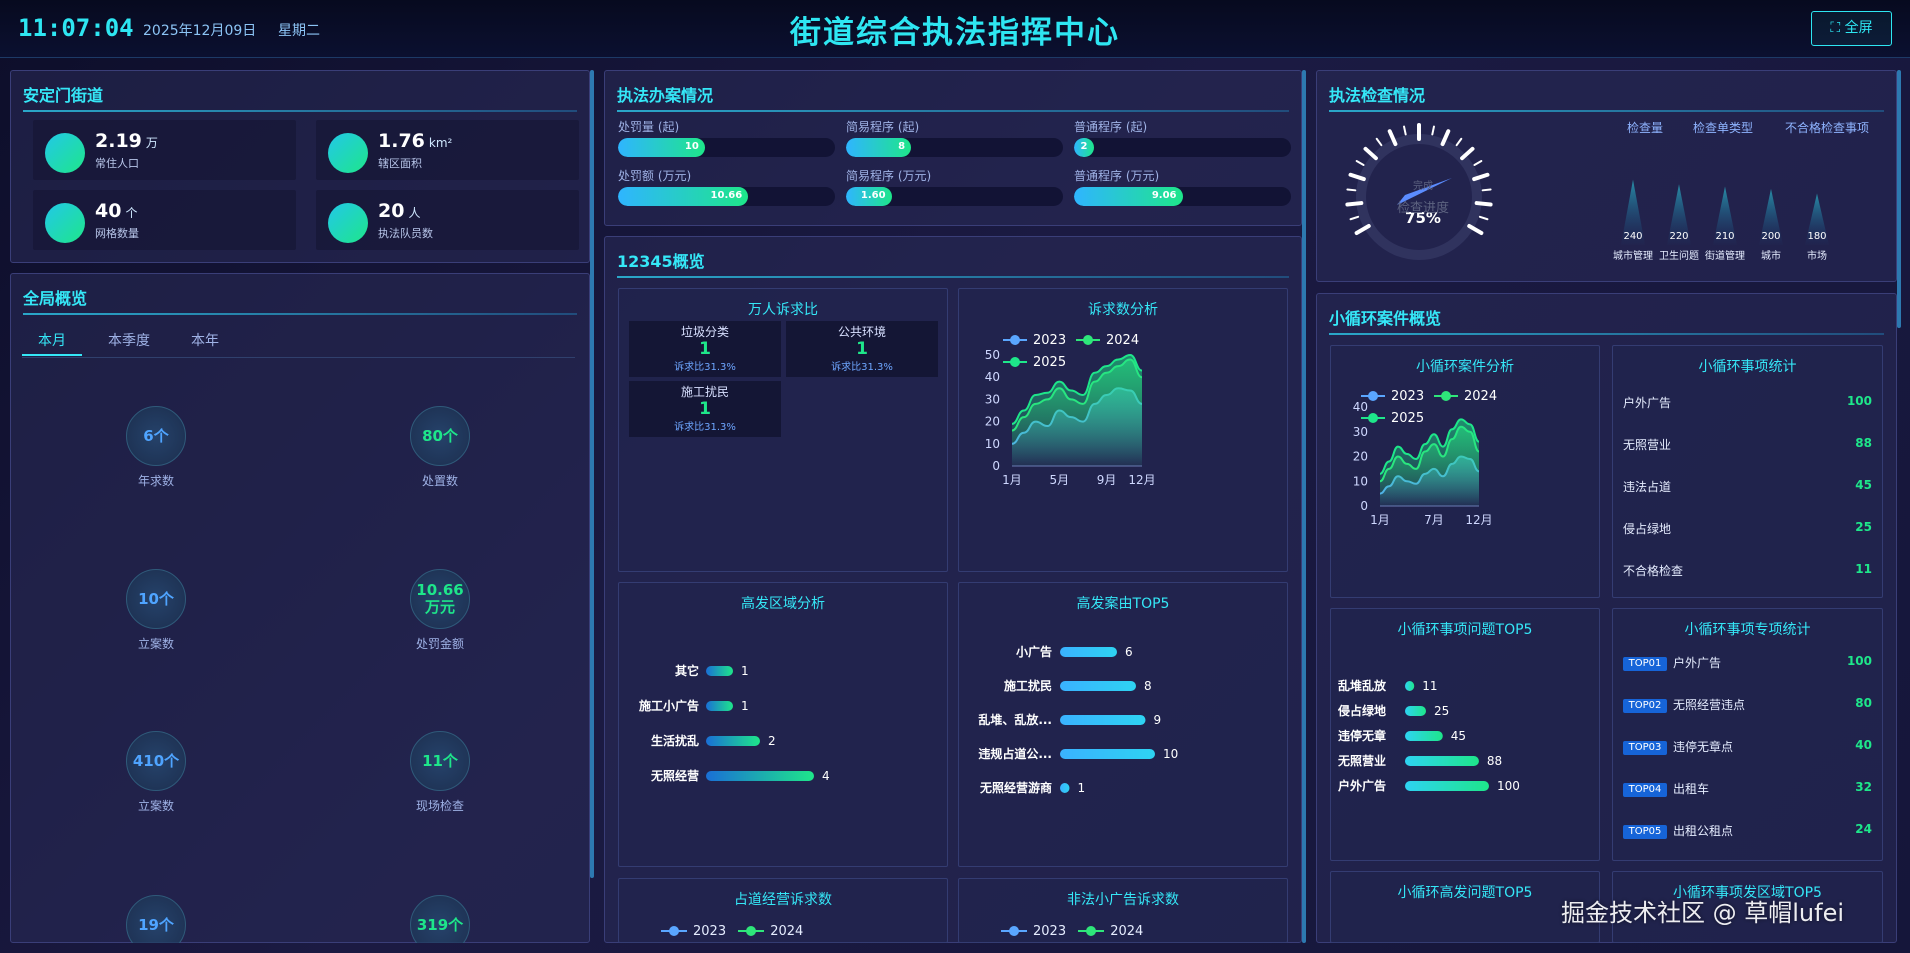 Image resolution: width=1910 pixels, height=953 pixels. I want to click on trend-chart: 0 10 20 30 40 50 1月 5月 9月 12月 2023 2024 2025, so click(1070, 410).